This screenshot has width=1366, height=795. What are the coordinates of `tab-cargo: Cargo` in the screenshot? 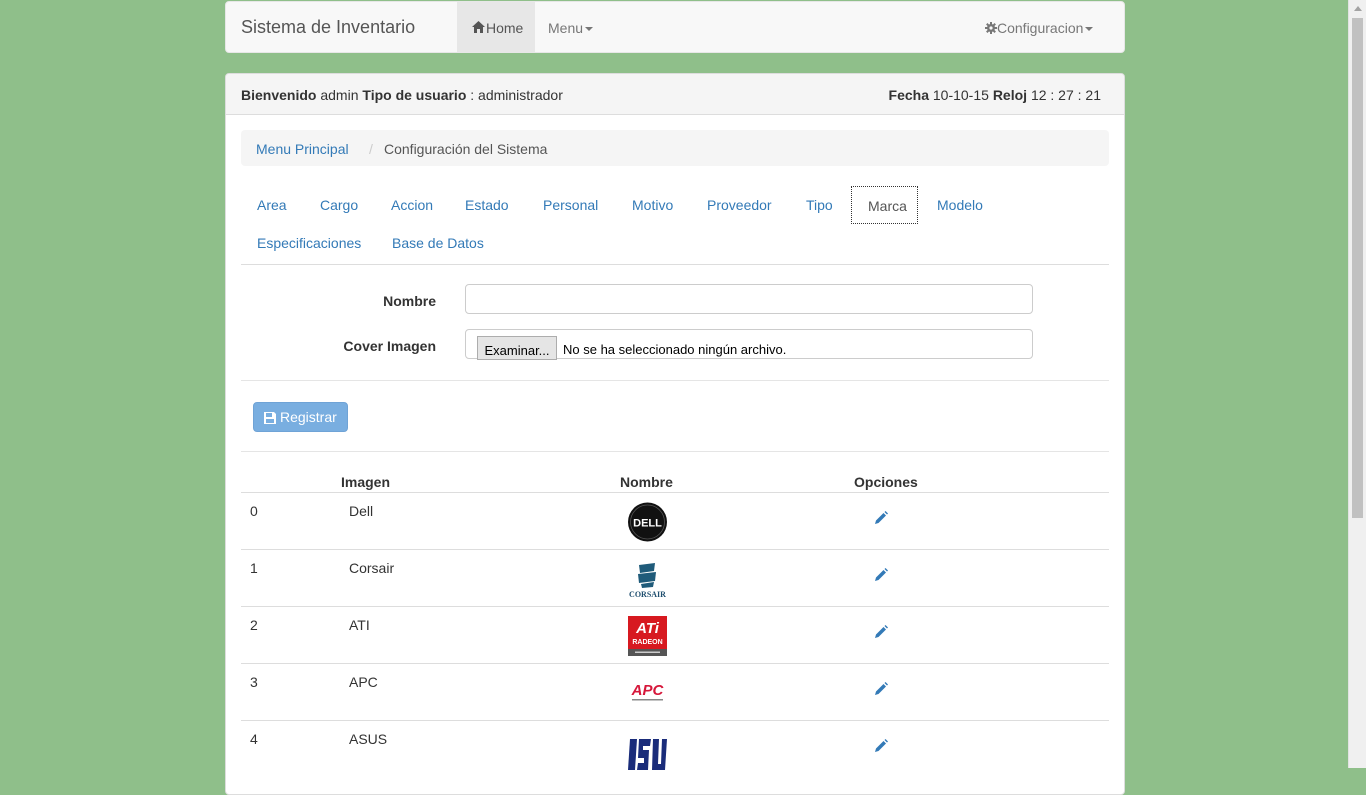 It's located at (339, 205).